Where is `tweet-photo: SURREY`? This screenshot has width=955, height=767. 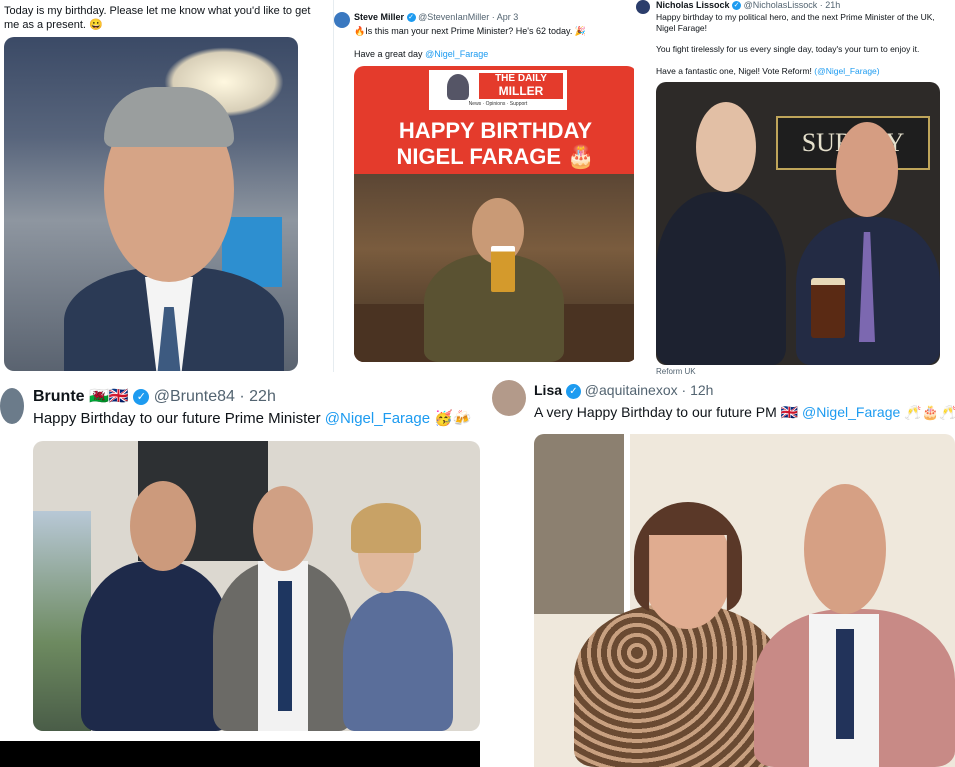 tweet-photo: SURREY is located at coordinates (798, 223).